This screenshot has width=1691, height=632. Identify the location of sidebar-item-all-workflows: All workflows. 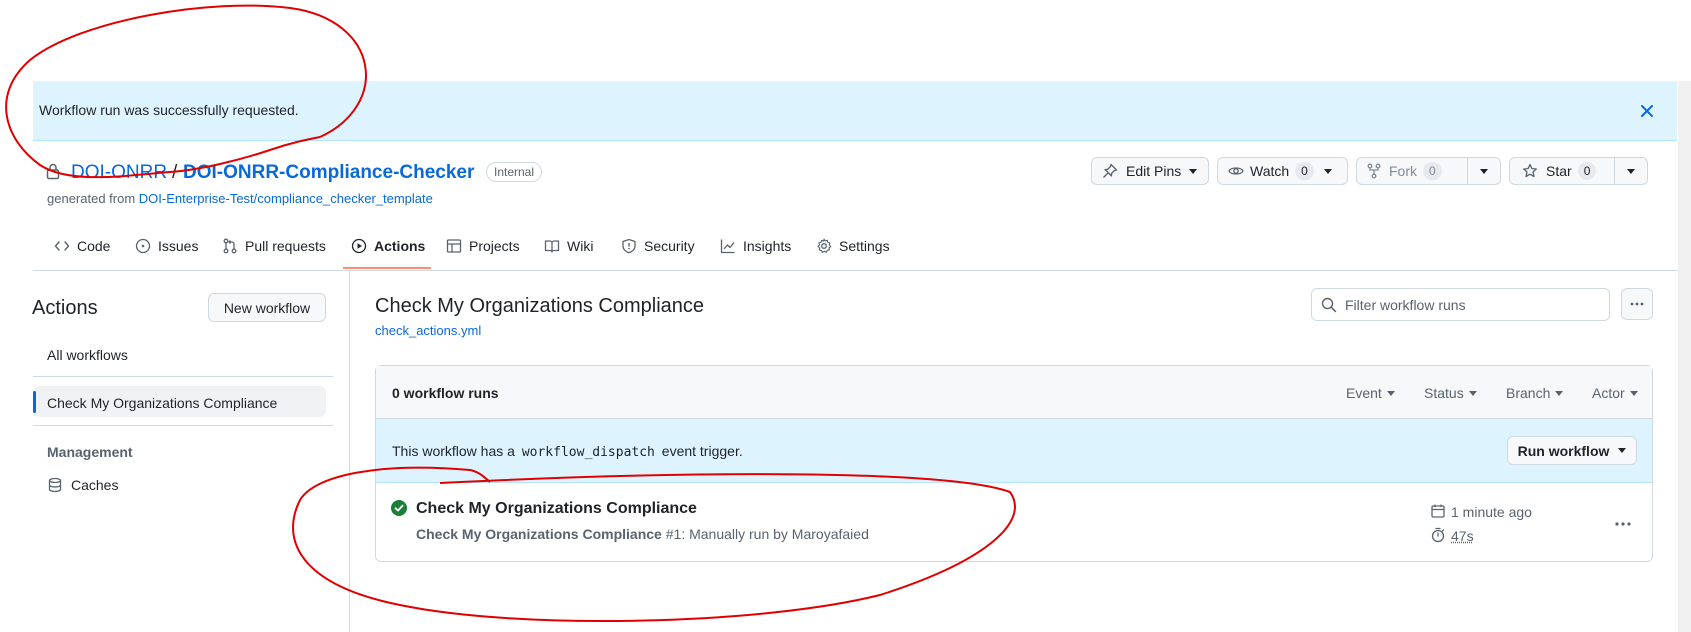
(87, 355).